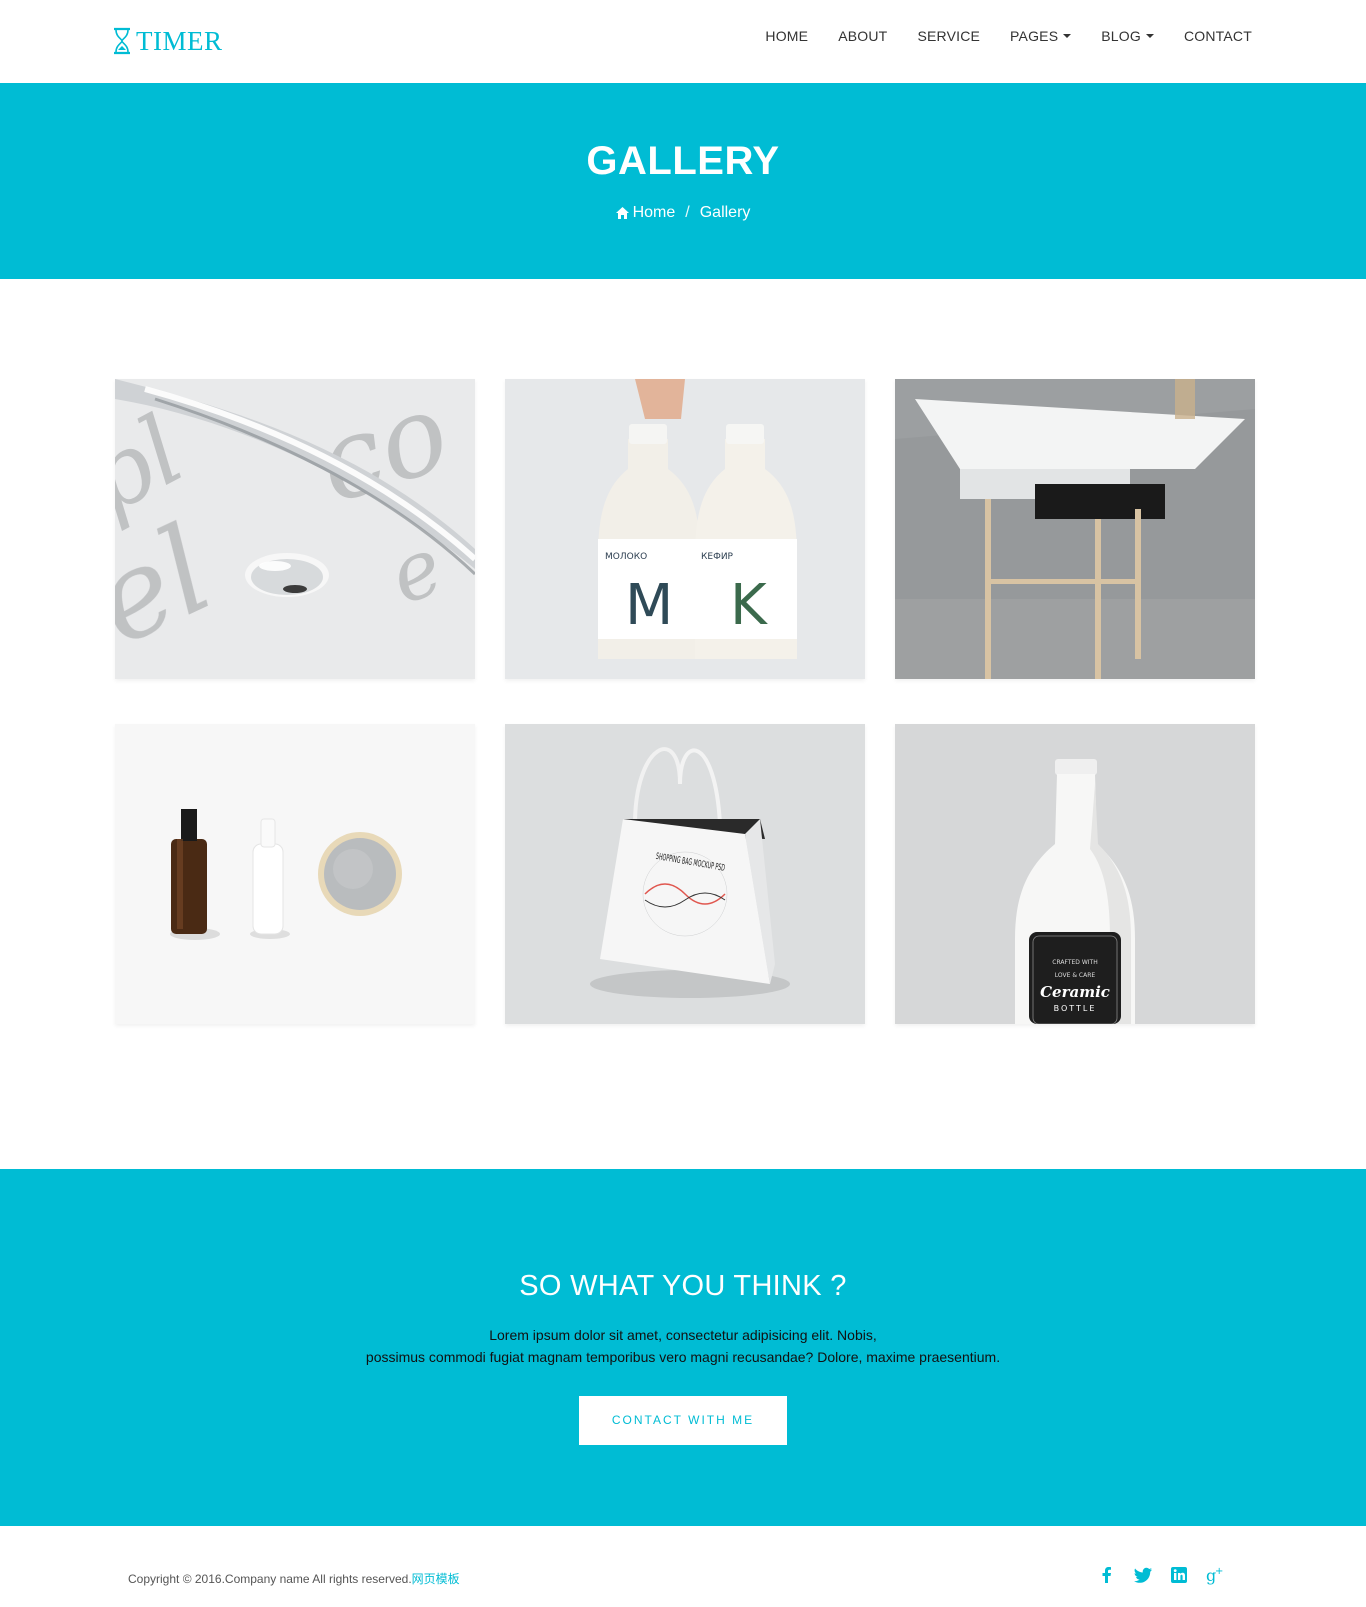  What do you see at coordinates (1121, 36) in the screenshot?
I see `nav-blog-label: BLOG` at bounding box center [1121, 36].